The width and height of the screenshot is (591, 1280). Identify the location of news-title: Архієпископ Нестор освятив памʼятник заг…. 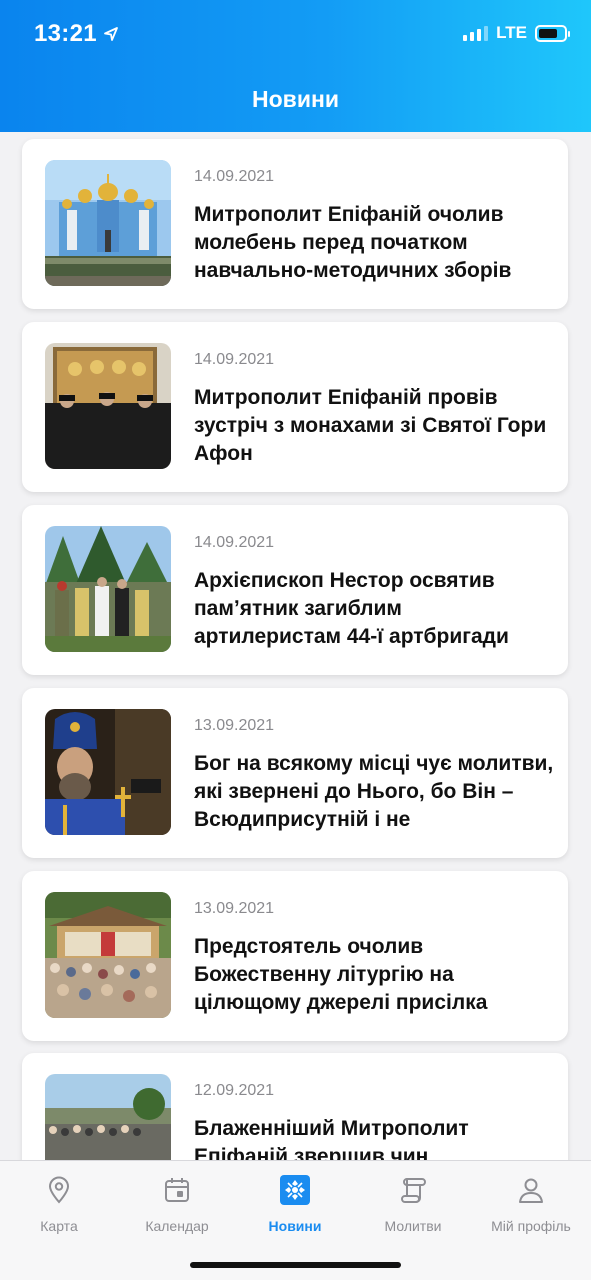
(351, 608).